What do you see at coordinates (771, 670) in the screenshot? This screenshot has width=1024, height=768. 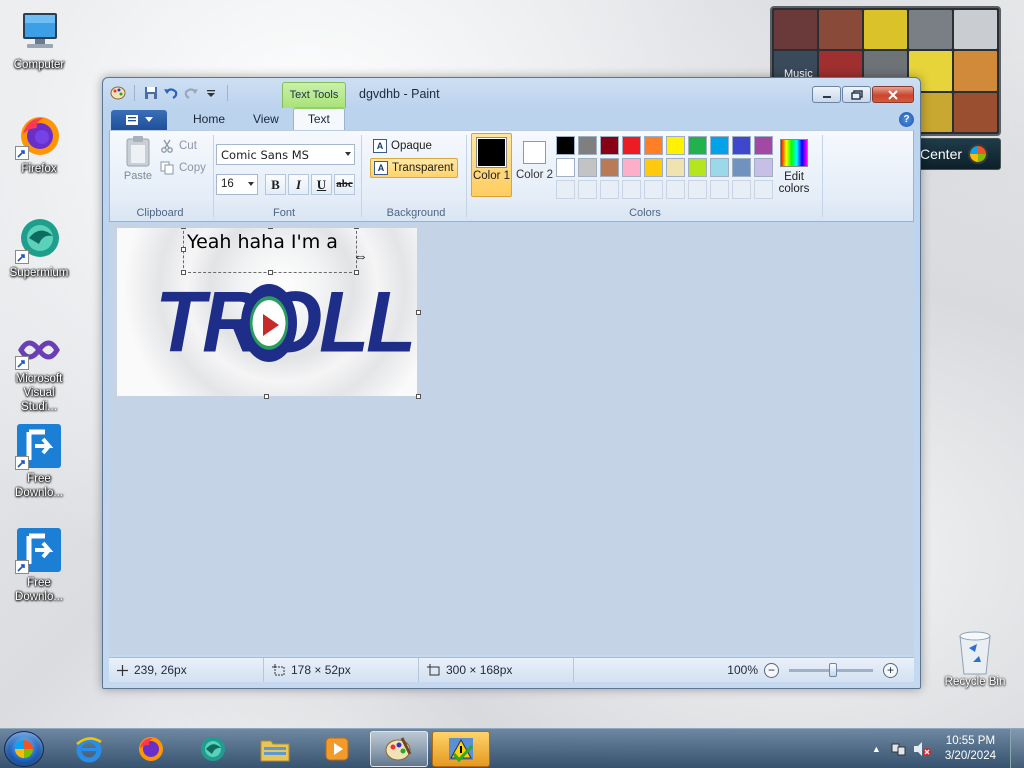 I see `zoom-out-button: −` at bounding box center [771, 670].